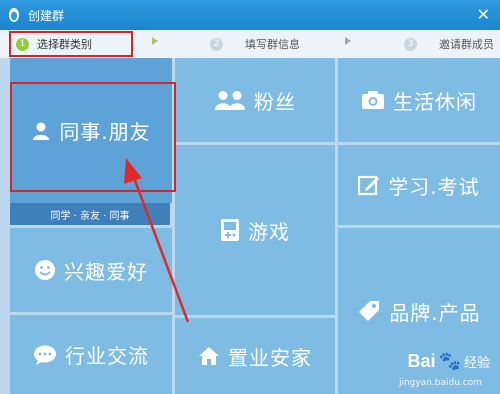 The height and width of the screenshot is (394, 500). Describe the element at coordinates (45, 270) in the screenshot. I see `smiley-icon` at that location.